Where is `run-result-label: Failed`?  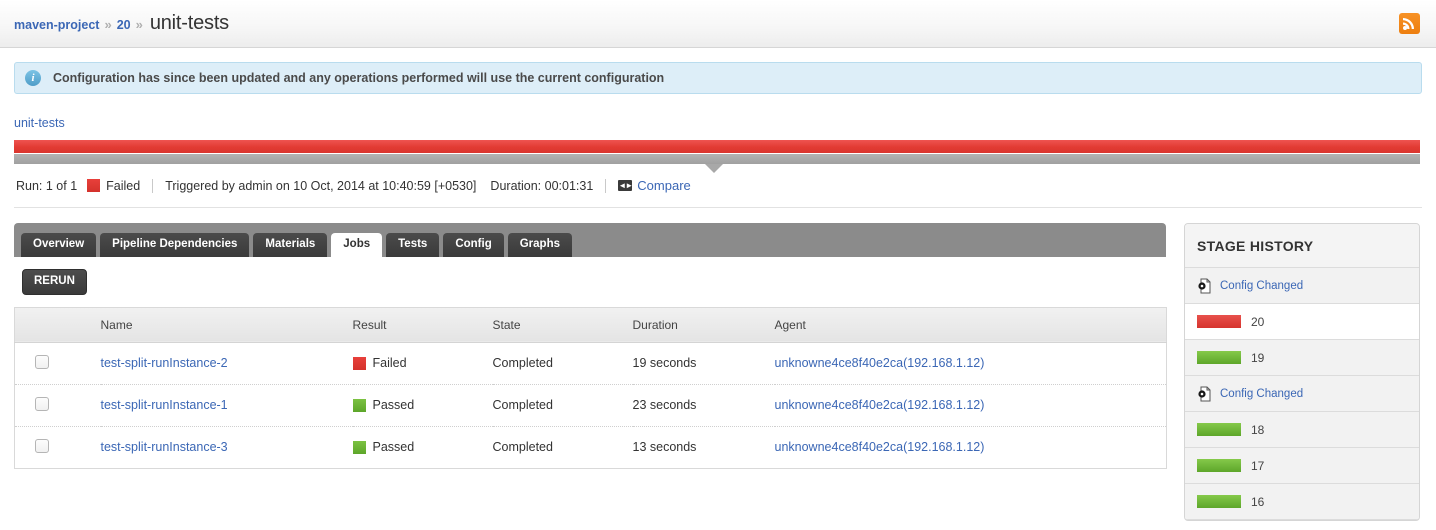 run-result-label: Failed is located at coordinates (123, 185).